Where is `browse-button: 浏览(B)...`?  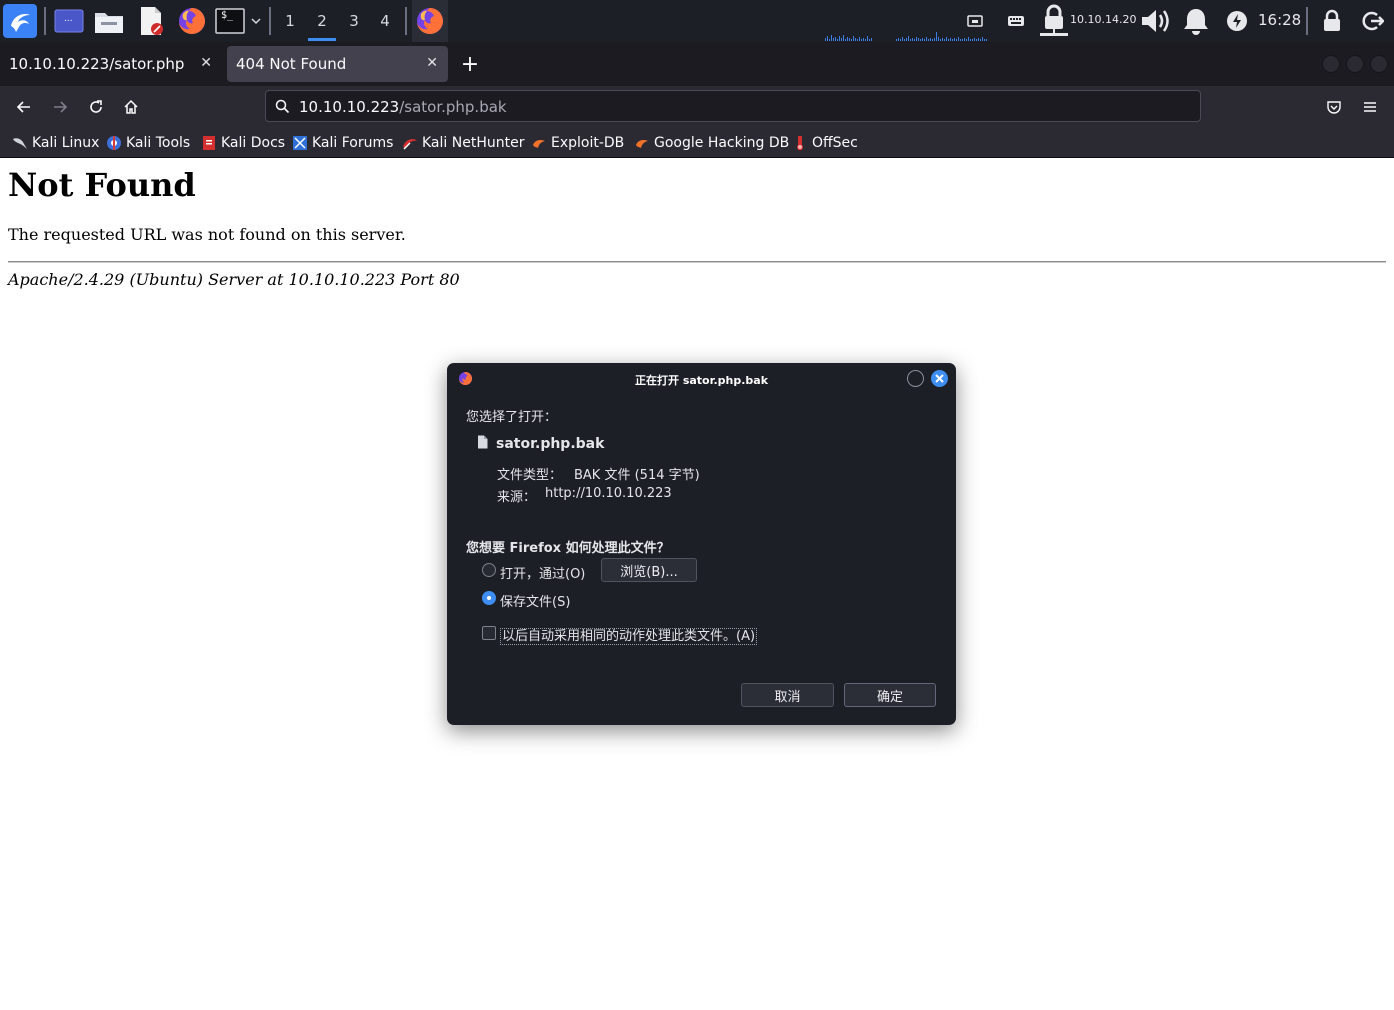 browse-button: 浏览(B)... is located at coordinates (649, 570).